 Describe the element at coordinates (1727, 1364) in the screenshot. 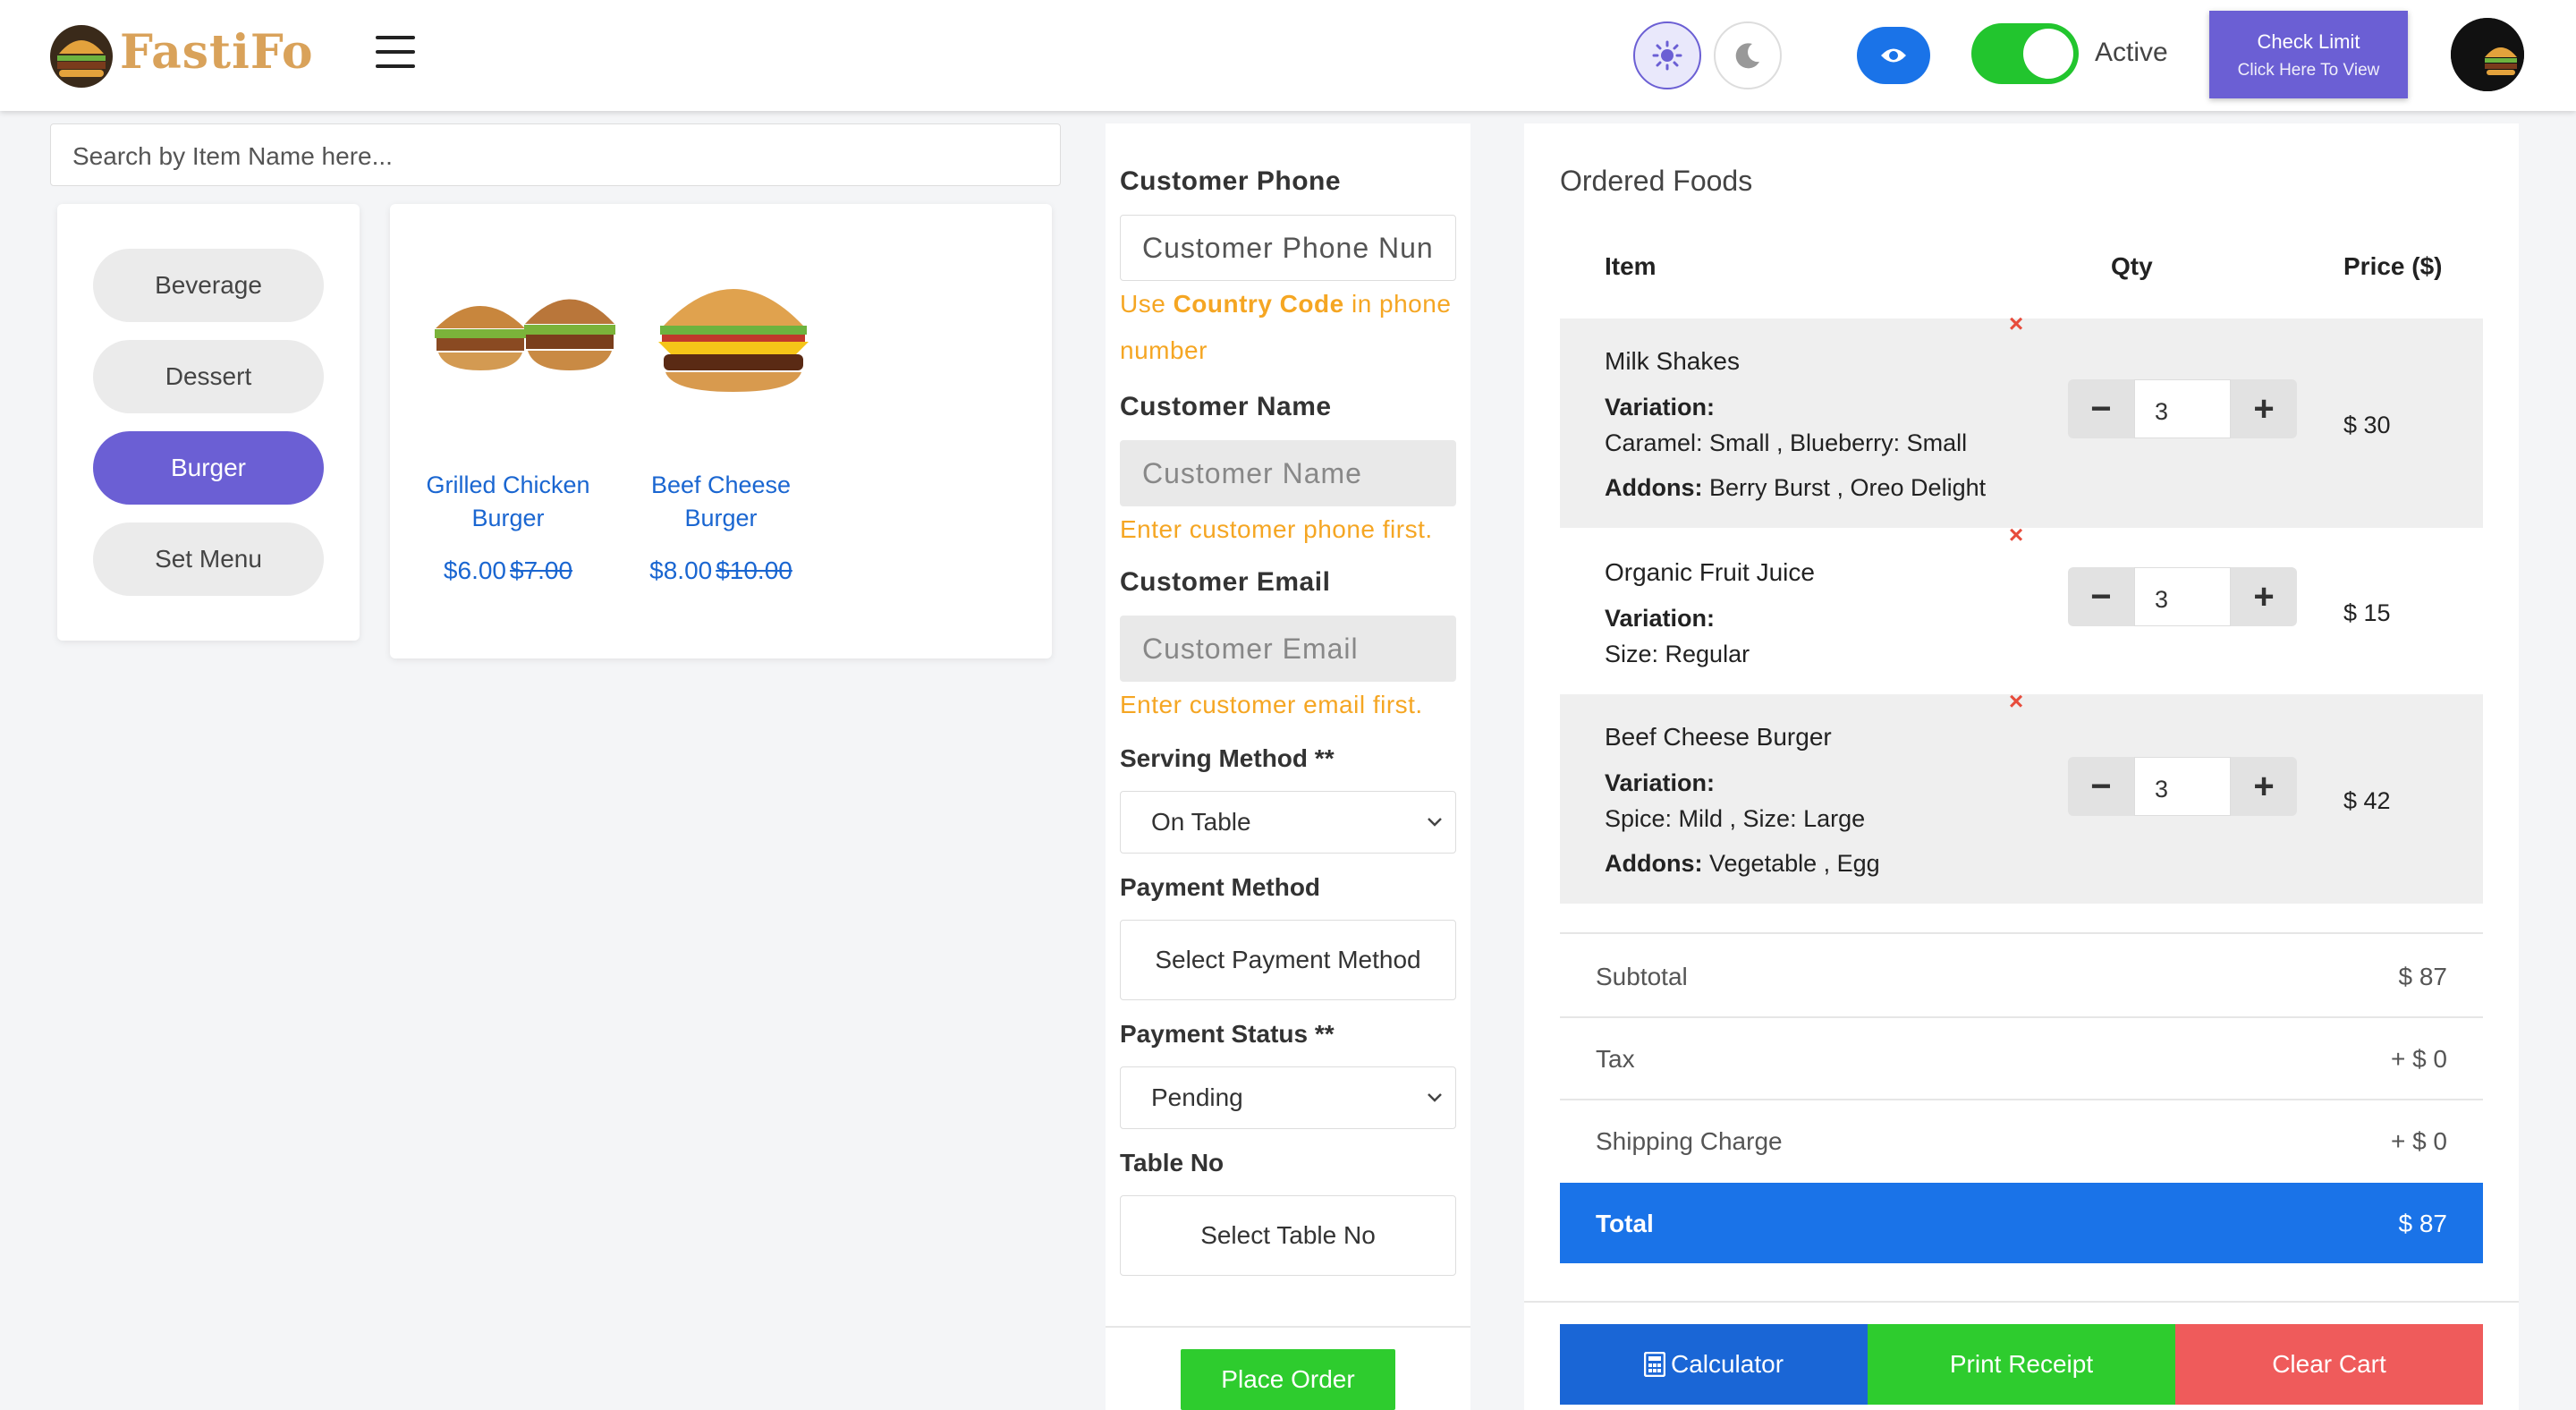

I see `calculator-label: Calculator` at that location.